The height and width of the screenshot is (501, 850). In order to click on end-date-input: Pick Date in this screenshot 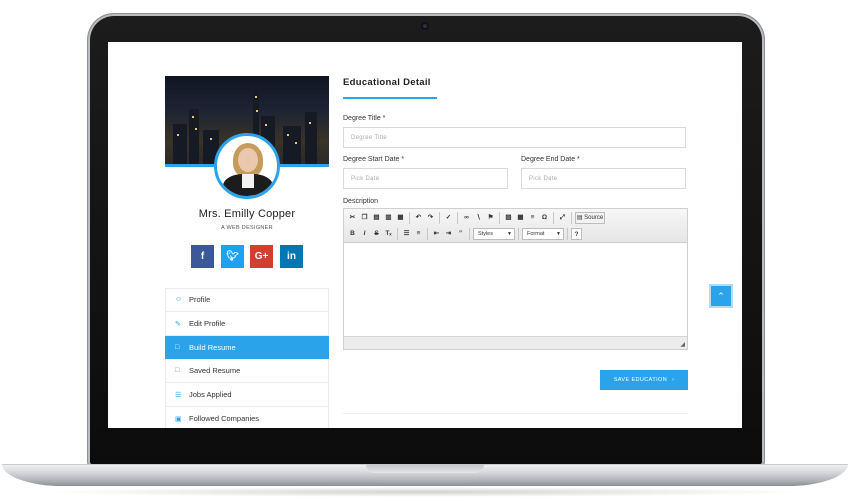, I will do `click(603, 178)`.